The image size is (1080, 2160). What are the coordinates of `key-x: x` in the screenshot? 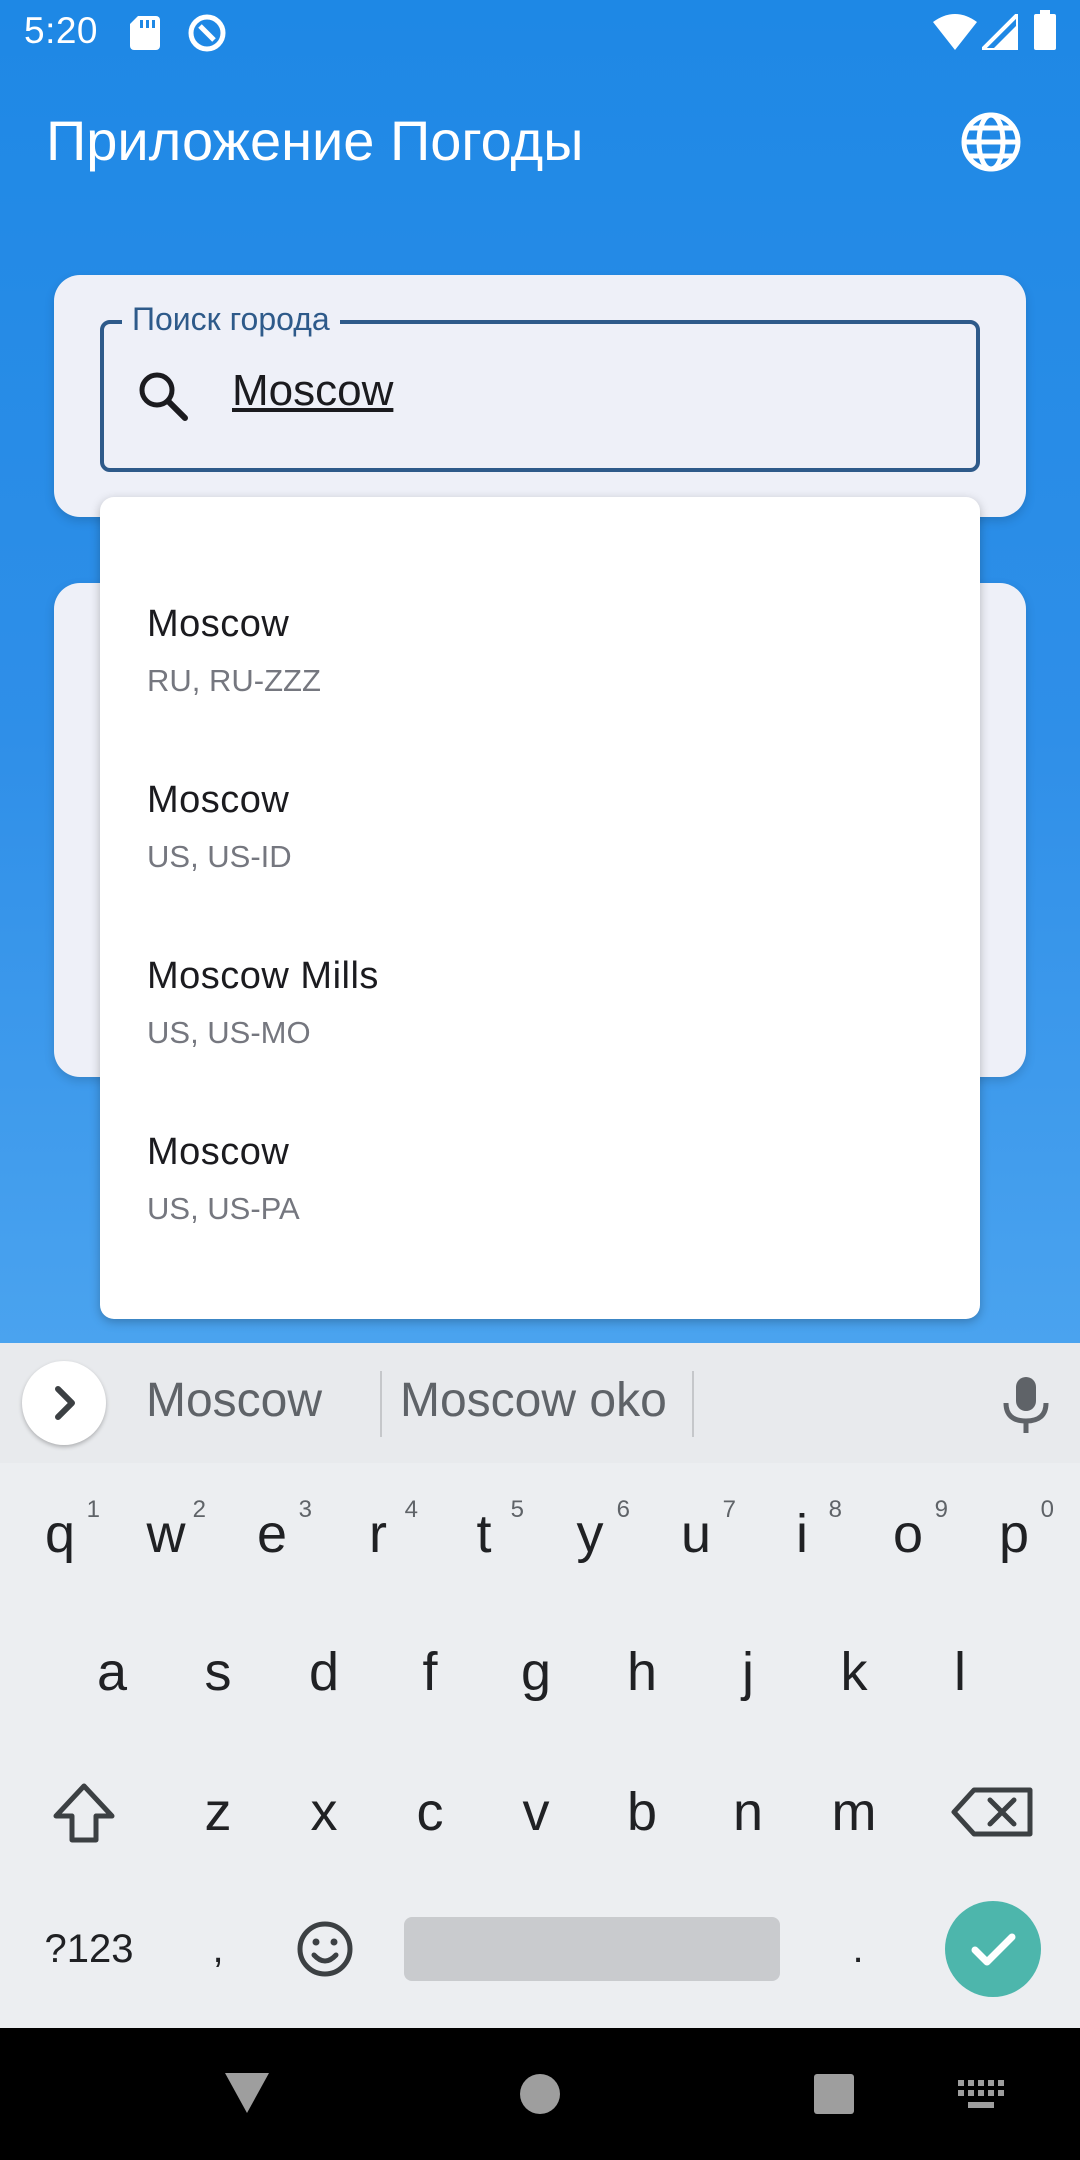 It's located at (324, 1812).